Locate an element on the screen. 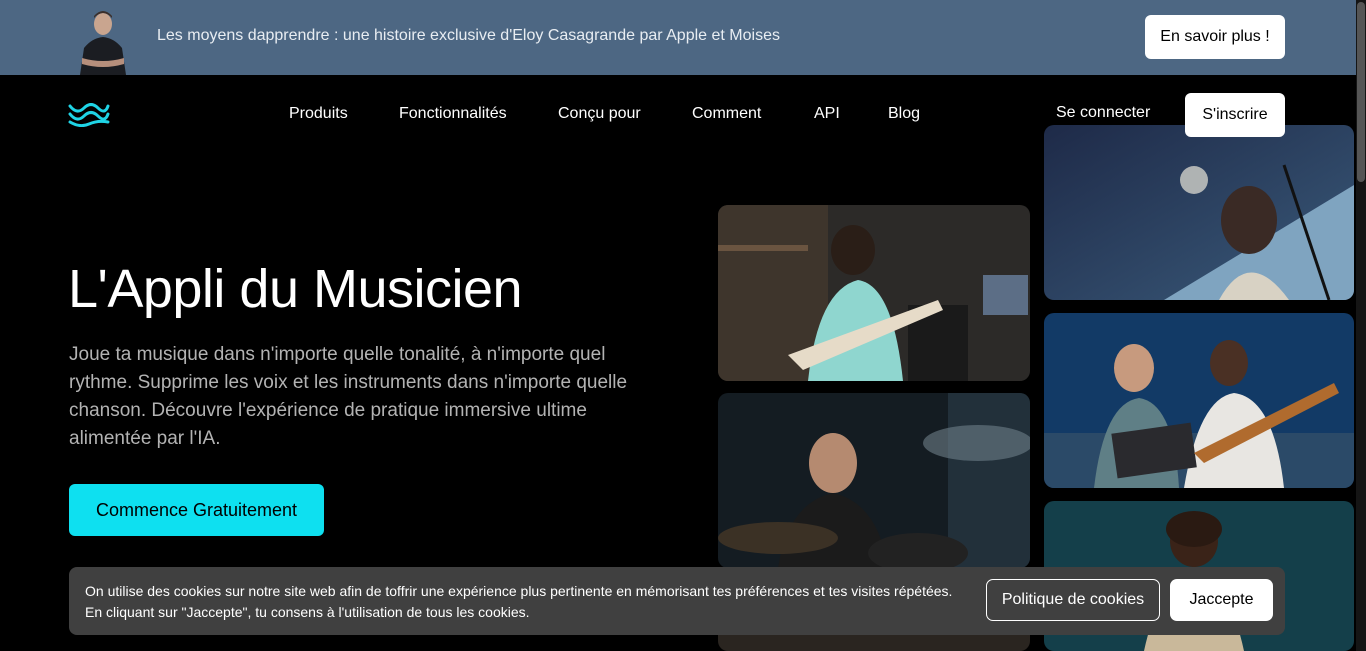 The image size is (1366, 651). video-tile-drummer is located at coordinates (874, 480).